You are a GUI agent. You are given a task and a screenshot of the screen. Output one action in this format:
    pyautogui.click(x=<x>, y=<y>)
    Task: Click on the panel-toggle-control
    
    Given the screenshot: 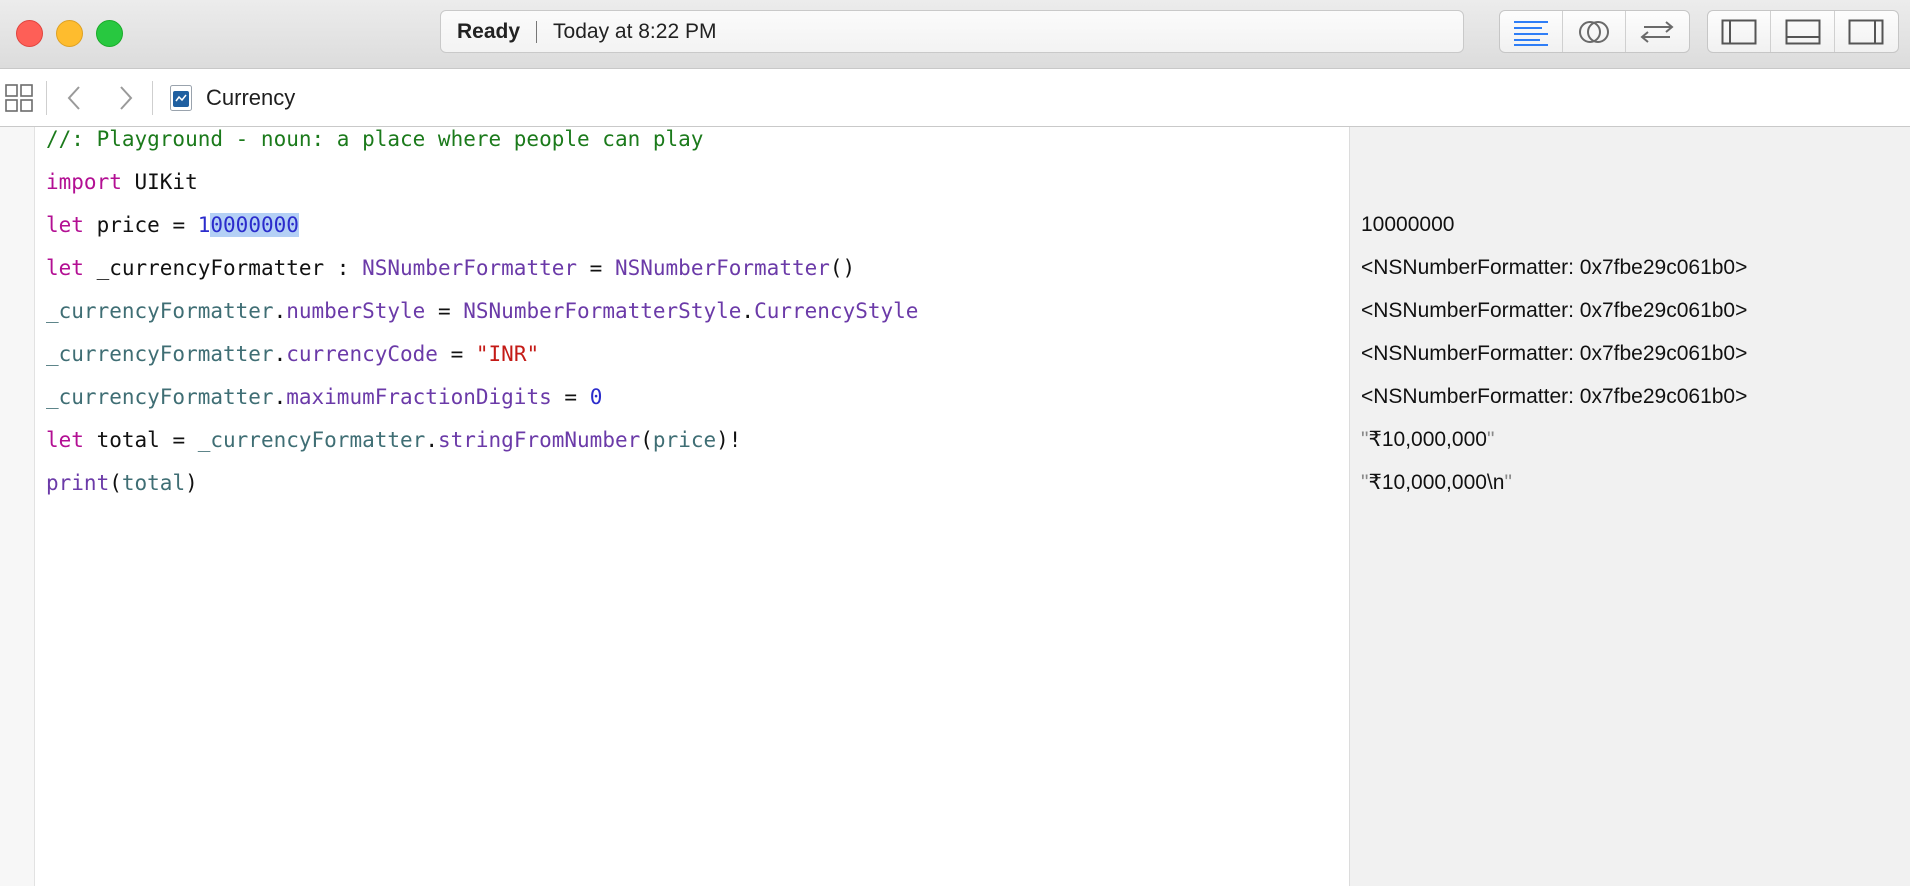 What is the action you would take?
    pyautogui.click(x=1803, y=31)
    